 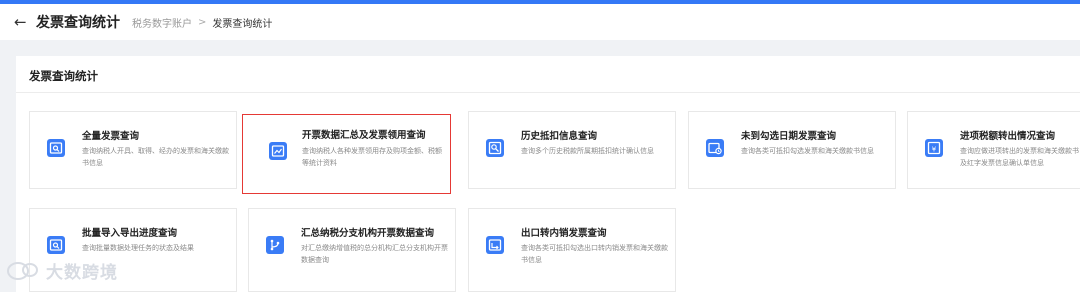 What do you see at coordinates (56, 148) in the screenshot?
I see `invoice-search-icon` at bounding box center [56, 148].